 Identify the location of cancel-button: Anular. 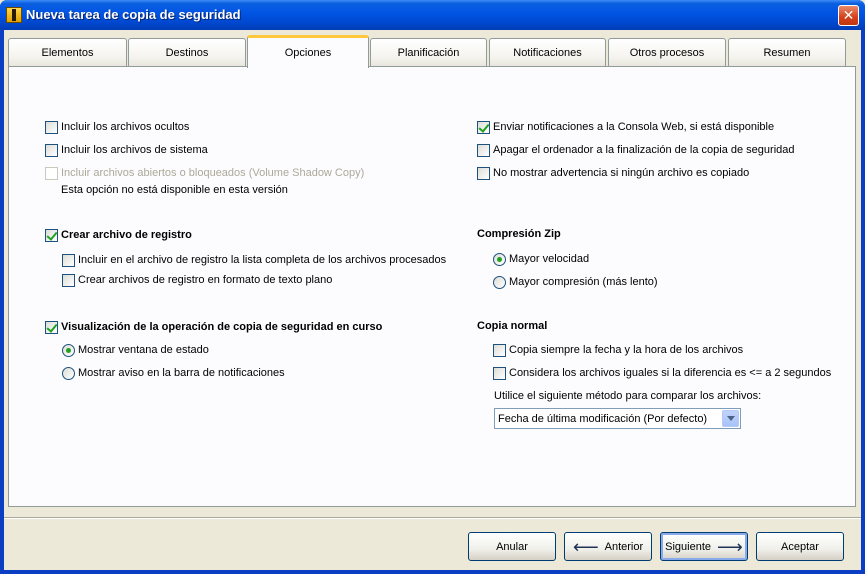
(512, 546).